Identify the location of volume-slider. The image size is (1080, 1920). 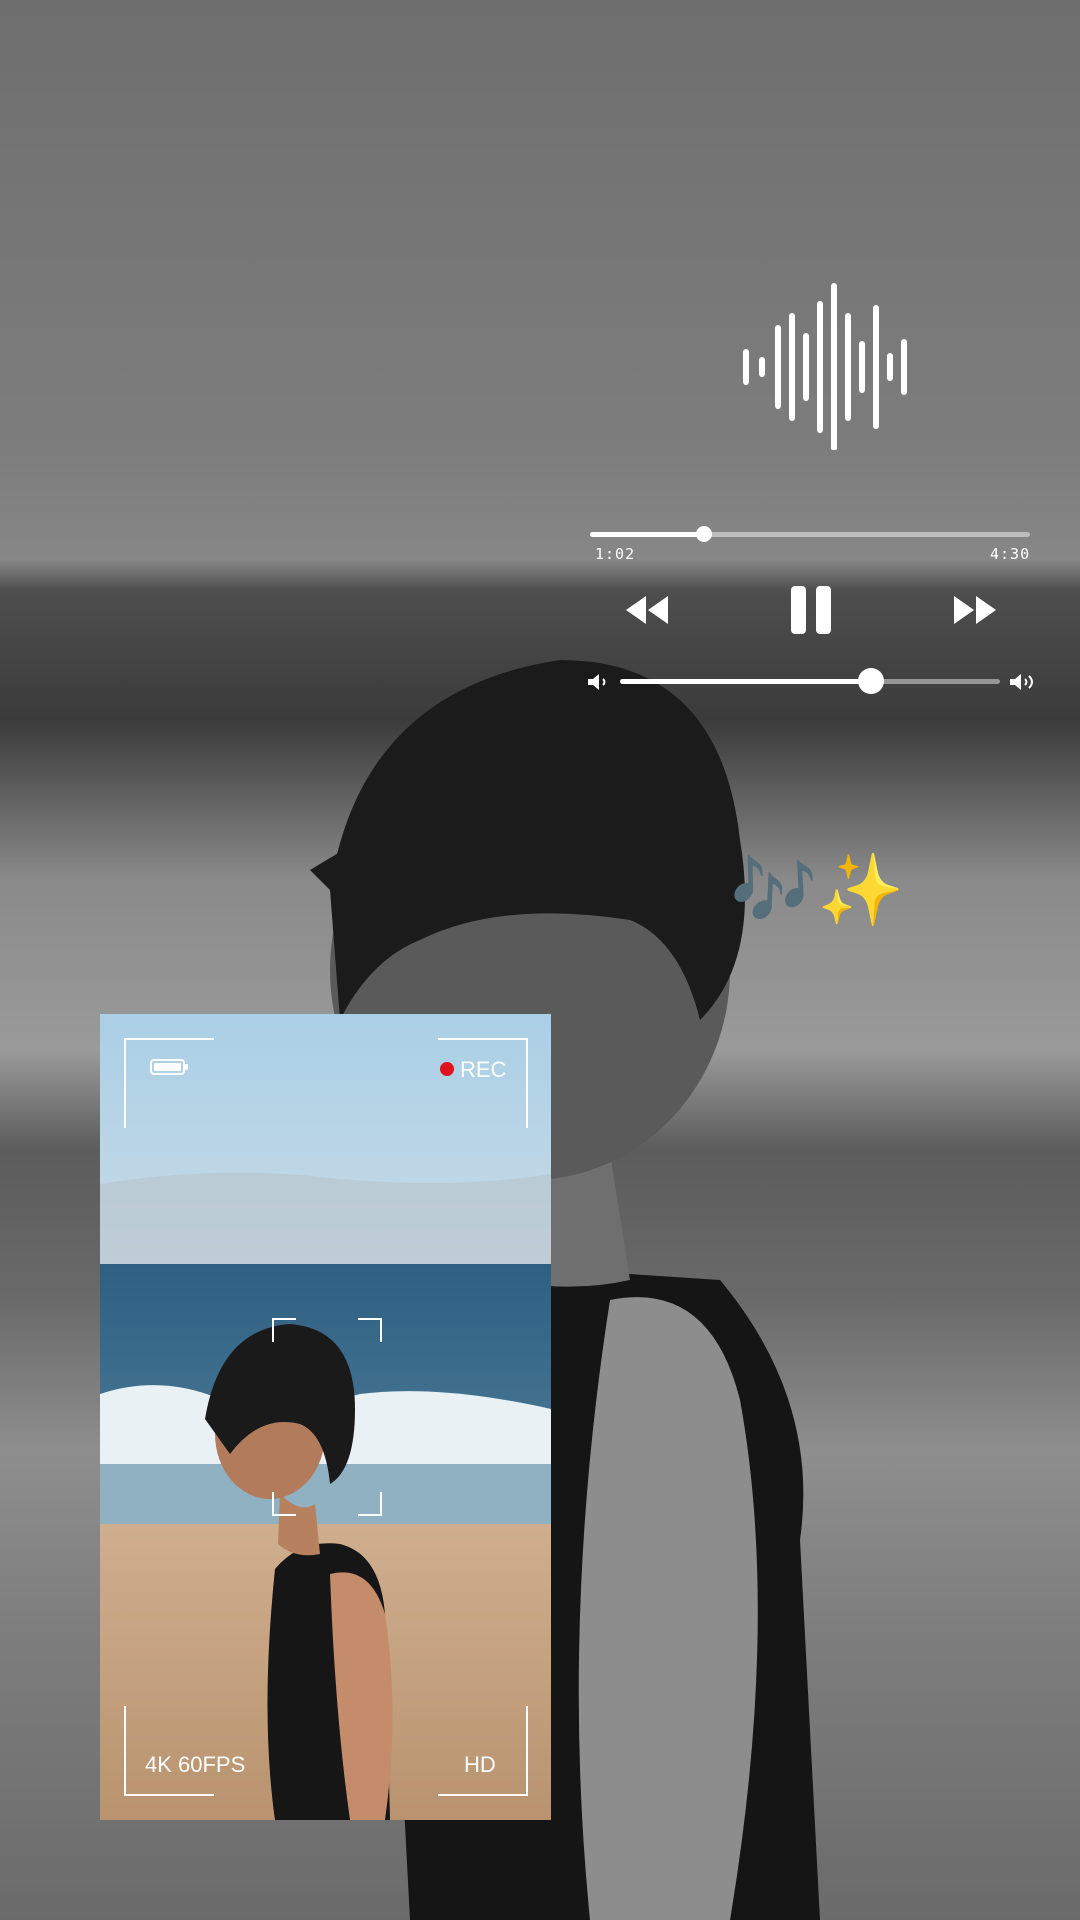
(810, 681).